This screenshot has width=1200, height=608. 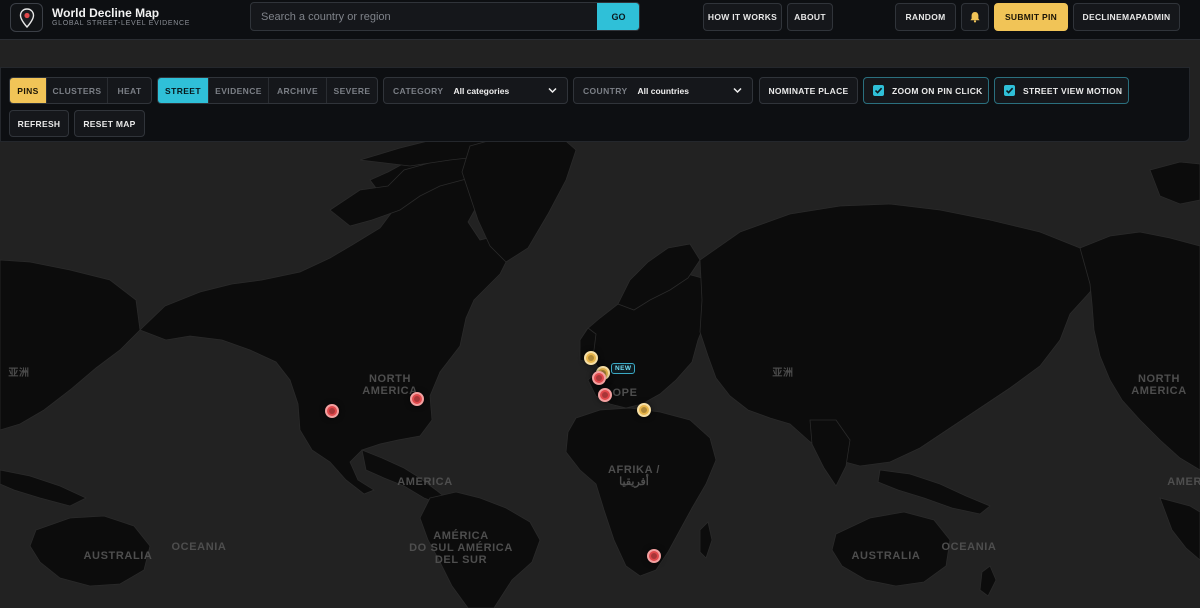 I want to click on reset-map-button: RESET MAP, so click(x=109, y=123).